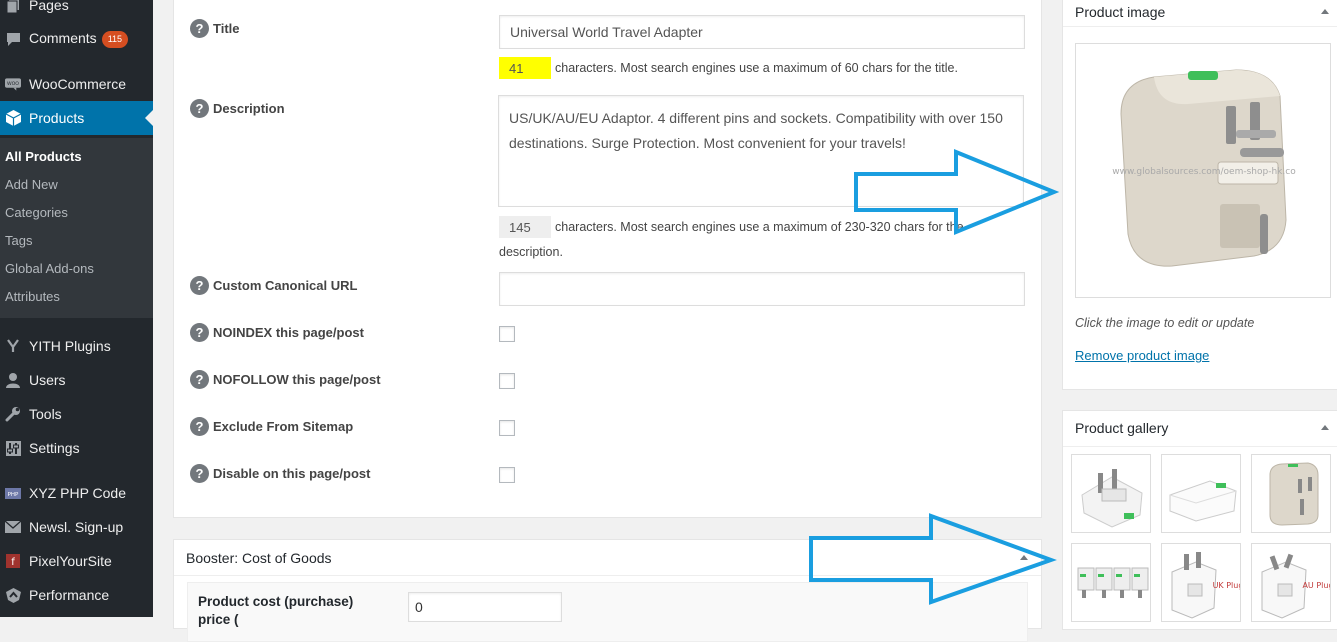 The height and width of the screenshot is (642, 1337). Describe the element at coordinates (249, 108) in the screenshot. I see `description-label: Description` at that location.